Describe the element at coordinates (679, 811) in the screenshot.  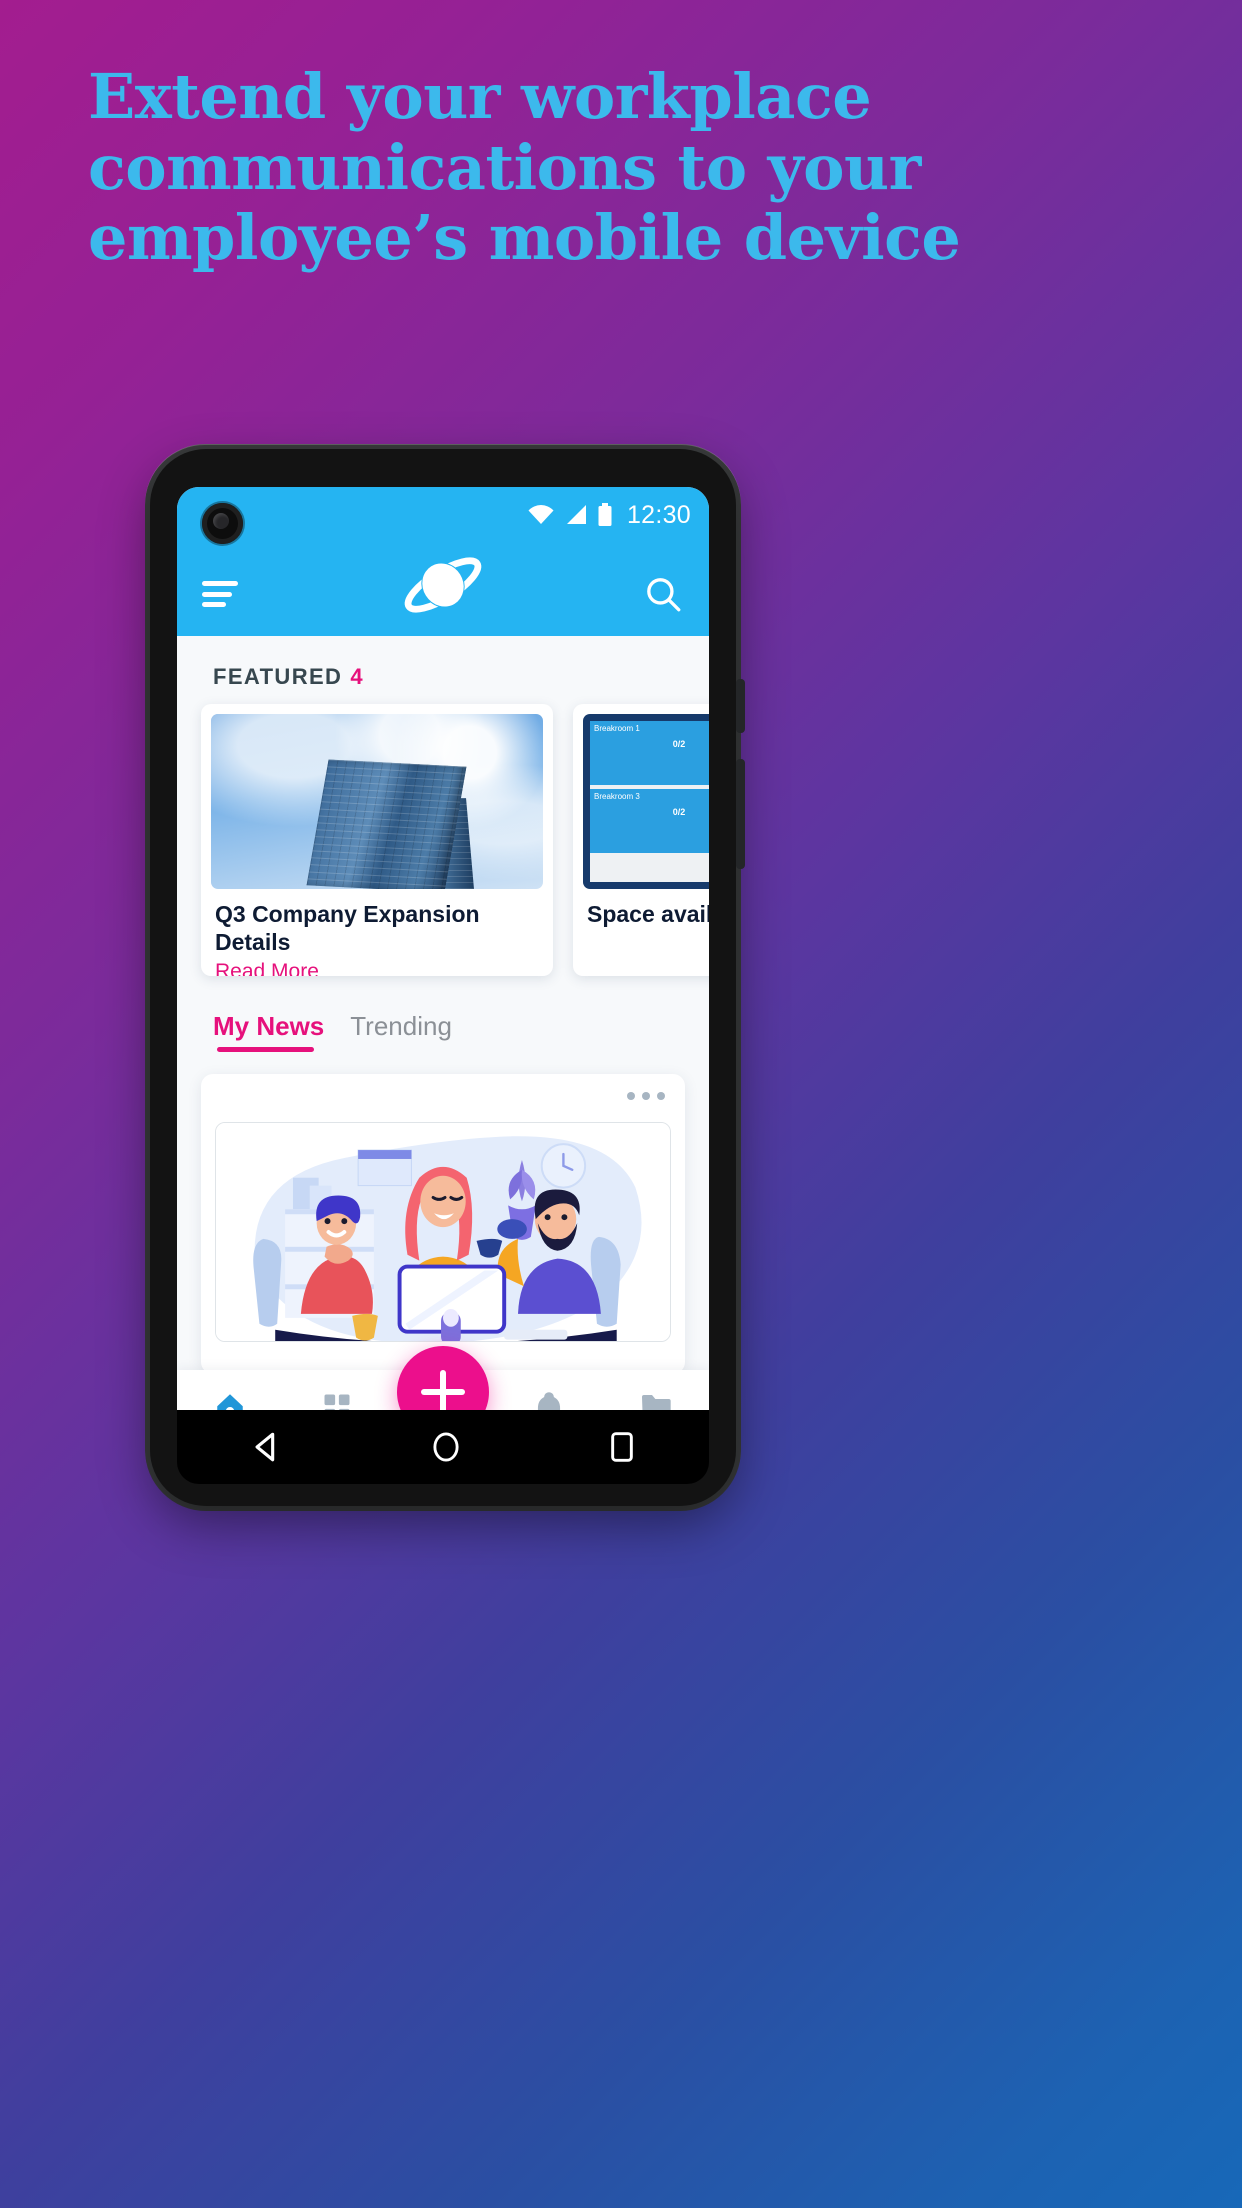
I see `floorplan-room-3-capacity: 0/2` at that location.